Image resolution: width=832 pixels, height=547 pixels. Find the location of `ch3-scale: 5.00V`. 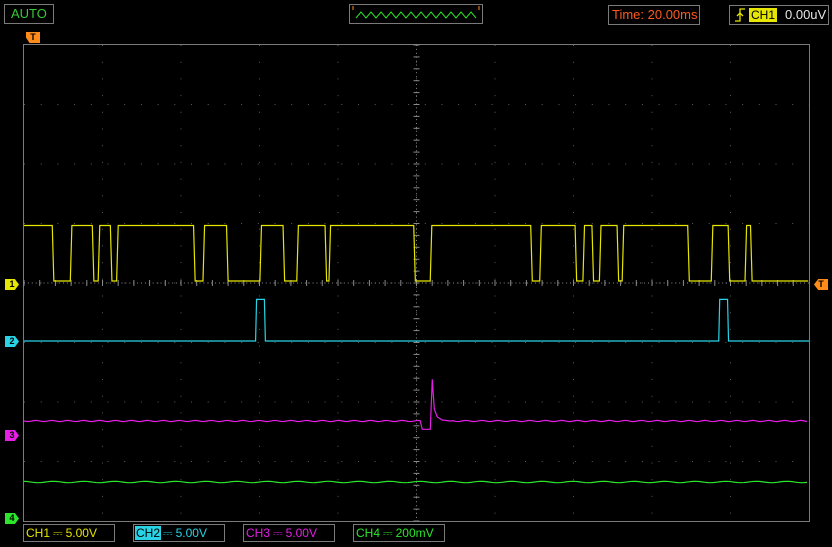

ch3-scale: 5.00V is located at coordinates (301, 533).